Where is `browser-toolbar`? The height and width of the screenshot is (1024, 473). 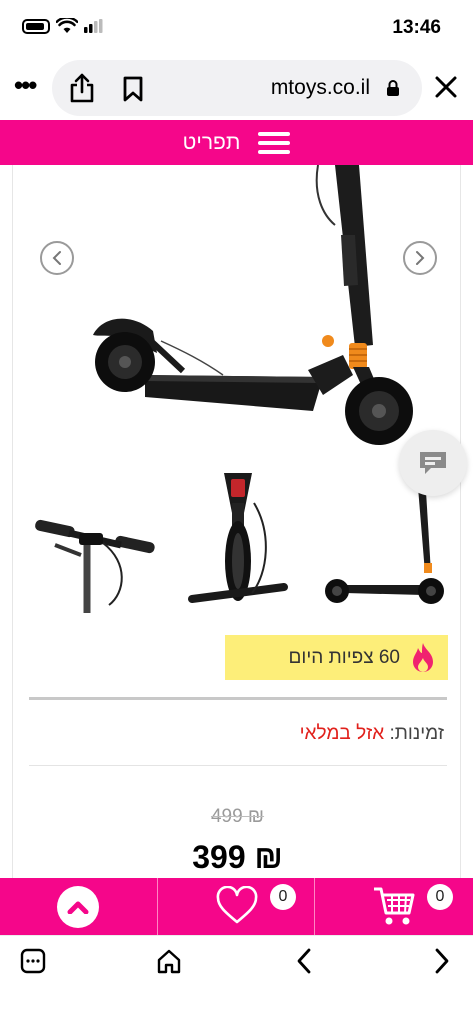
browser-toolbar is located at coordinates (236, 979).